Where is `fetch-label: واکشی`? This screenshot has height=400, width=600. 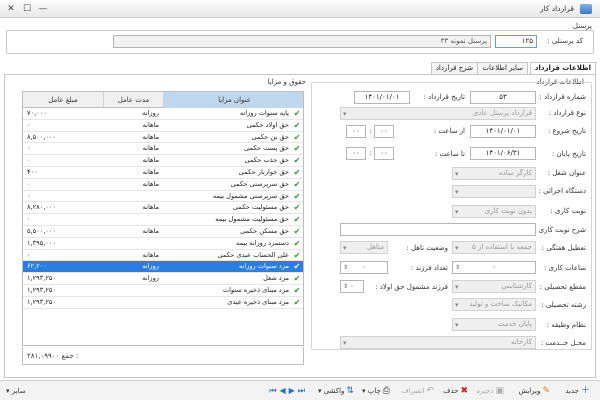 fetch-label: واکشی is located at coordinates (334, 391).